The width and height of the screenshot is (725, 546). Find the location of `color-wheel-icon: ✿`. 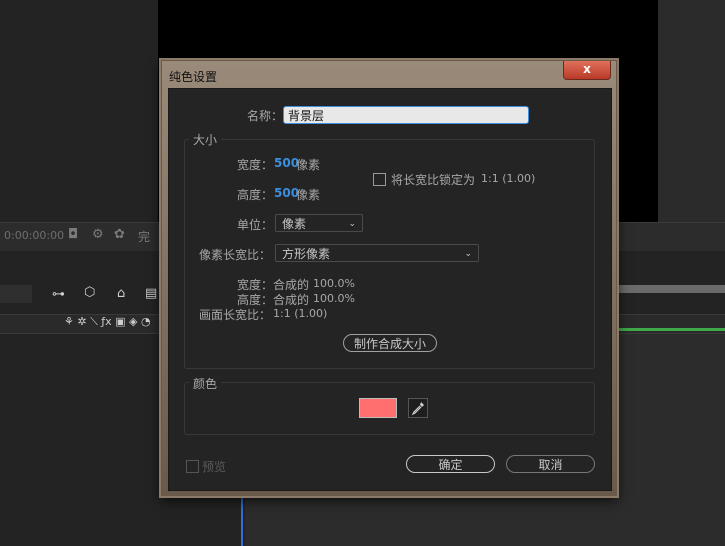

color-wheel-icon: ✿ is located at coordinates (119, 234).